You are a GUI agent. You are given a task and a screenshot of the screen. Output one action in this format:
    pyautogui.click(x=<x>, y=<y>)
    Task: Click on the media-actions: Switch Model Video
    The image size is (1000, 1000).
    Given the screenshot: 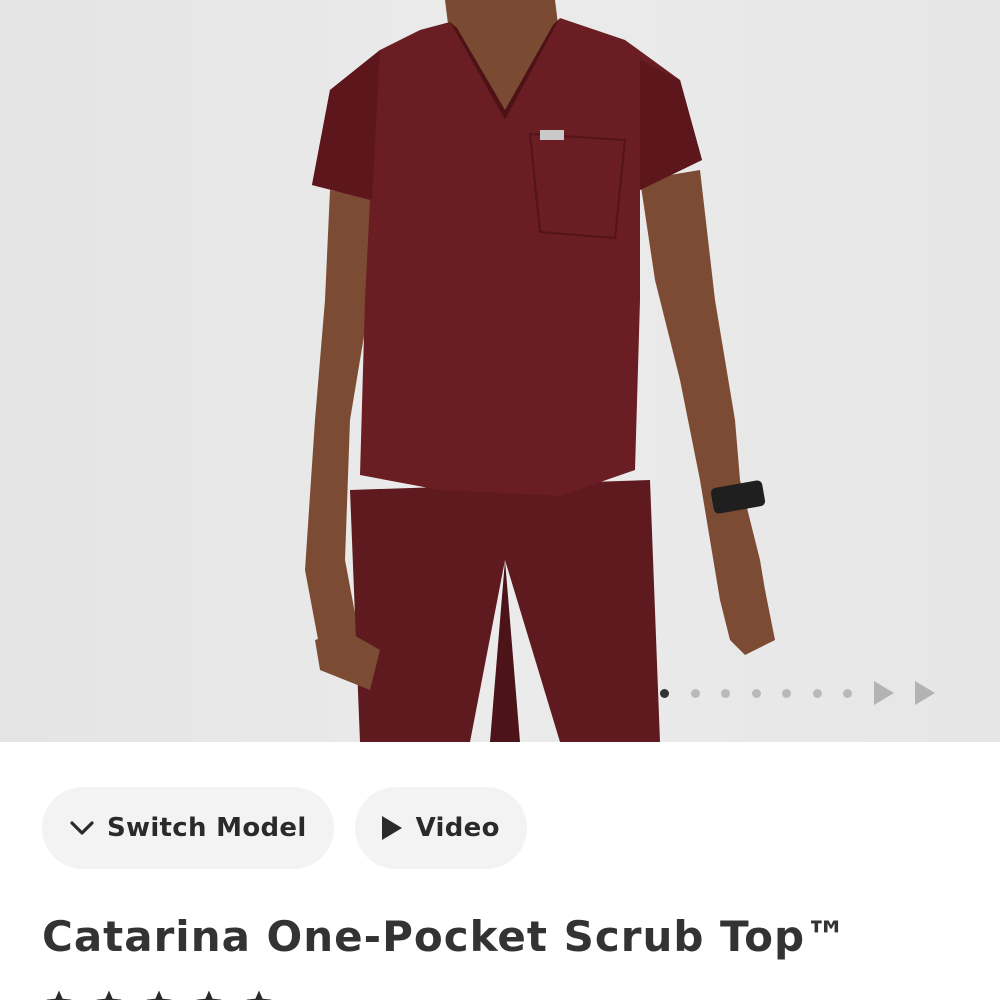 What is the action you would take?
    pyautogui.click(x=295, y=828)
    